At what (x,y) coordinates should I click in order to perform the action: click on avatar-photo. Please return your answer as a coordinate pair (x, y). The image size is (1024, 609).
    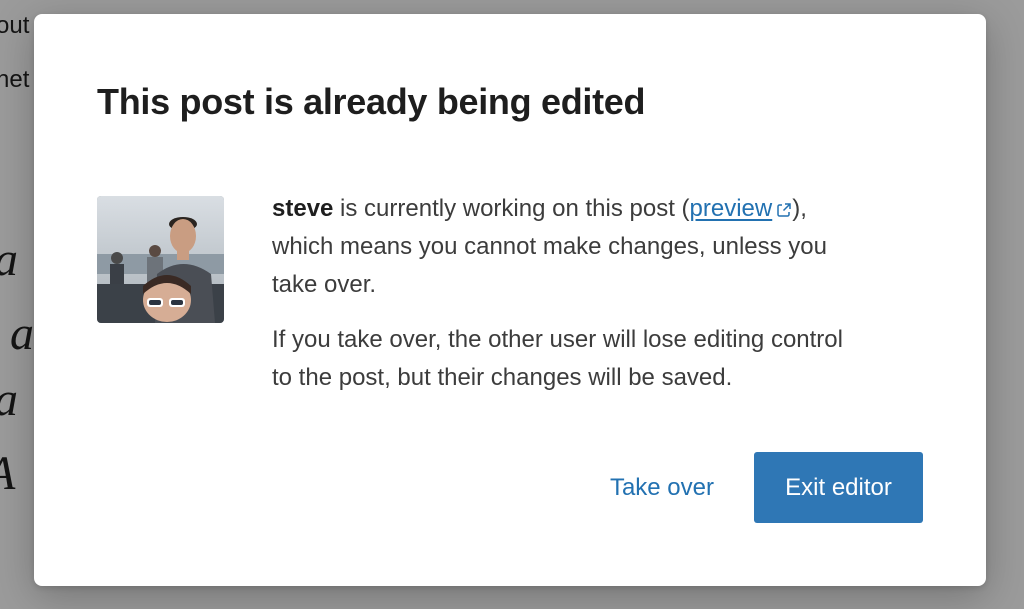
    Looking at the image, I should click on (160, 259).